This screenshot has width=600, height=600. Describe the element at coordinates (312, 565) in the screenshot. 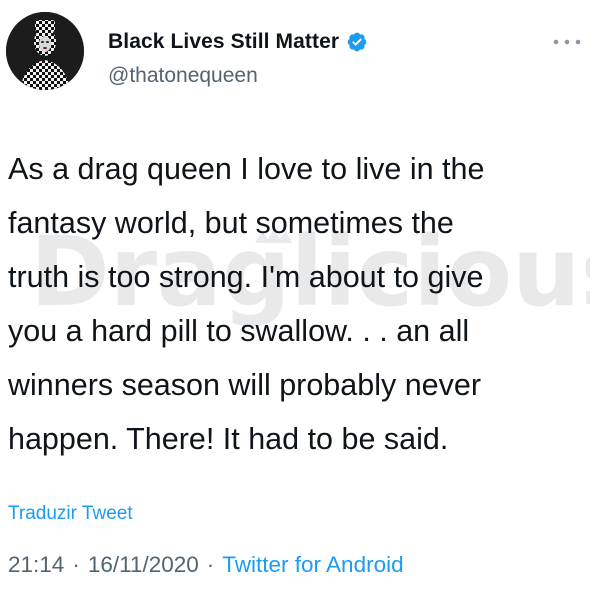

I see `tweet-source-link: Twitter for Android` at that location.